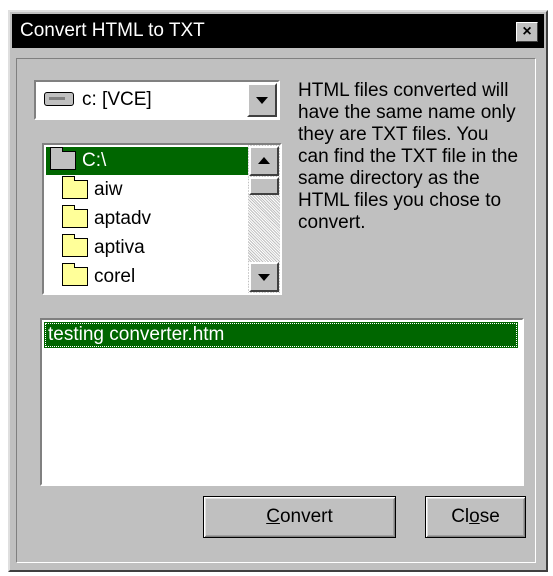 This screenshot has width=553, height=576. What do you see at coordinates (94, 160) in the screenshot?
I see `directory-item-label: C:\` at bounding box center [94, 160].